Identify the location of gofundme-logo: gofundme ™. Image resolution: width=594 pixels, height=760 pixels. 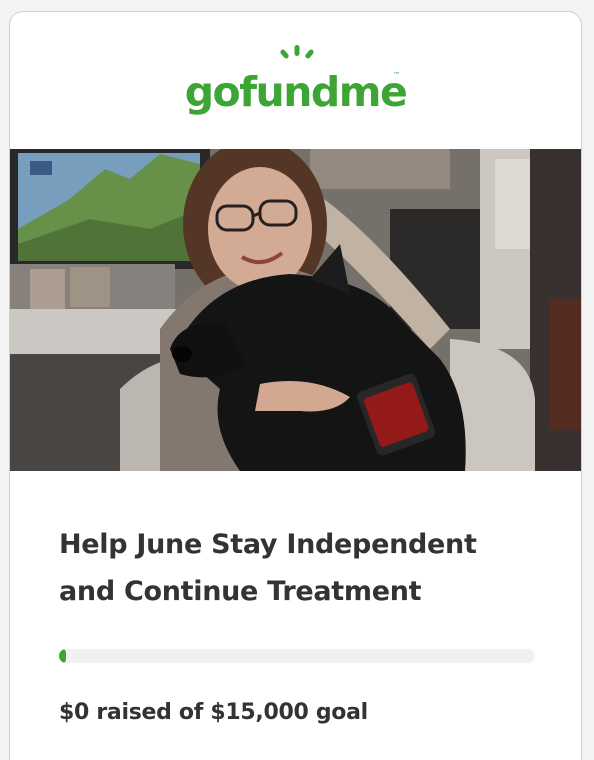
(295, 82).